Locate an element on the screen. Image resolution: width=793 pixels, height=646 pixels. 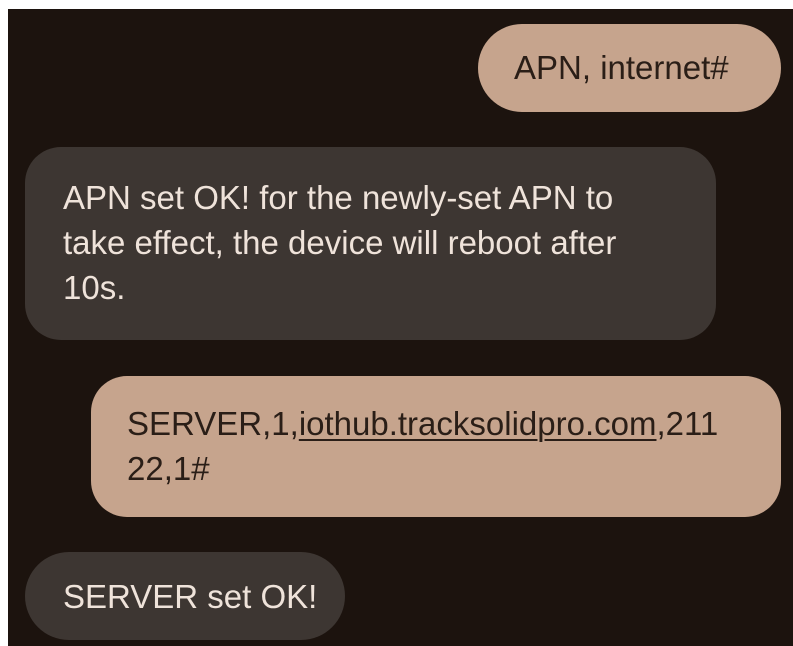
message-text-line-1: SERVER,1,iothub.tracksolidpro.com,211 is located at coordinates (444, 423).